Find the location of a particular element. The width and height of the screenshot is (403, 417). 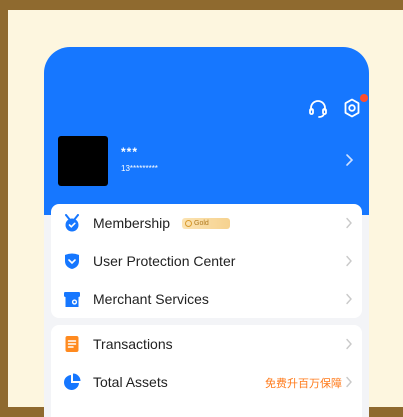

pie-chart-icon is located at coordinates (72, 382).